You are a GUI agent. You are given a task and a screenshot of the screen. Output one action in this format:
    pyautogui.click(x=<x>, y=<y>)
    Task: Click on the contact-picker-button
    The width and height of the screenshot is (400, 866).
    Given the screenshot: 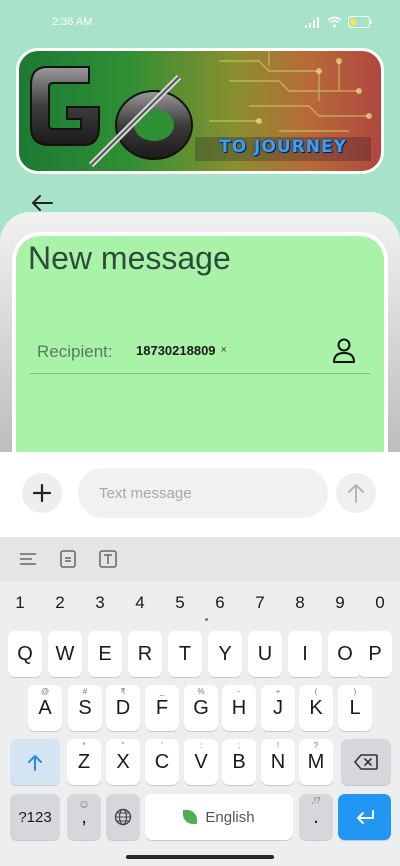 What is the action you would take?
    pyautogui.click(x=344, y=351)
    